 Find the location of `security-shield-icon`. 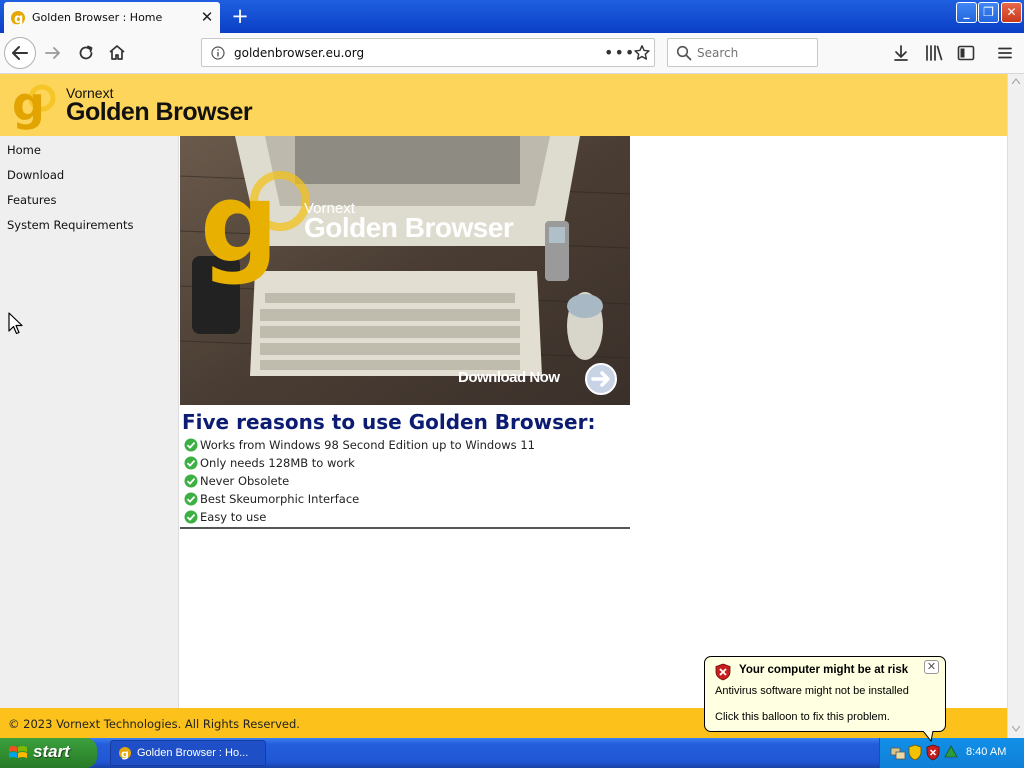

security-shield-icon is located at coordinates (723, 672).